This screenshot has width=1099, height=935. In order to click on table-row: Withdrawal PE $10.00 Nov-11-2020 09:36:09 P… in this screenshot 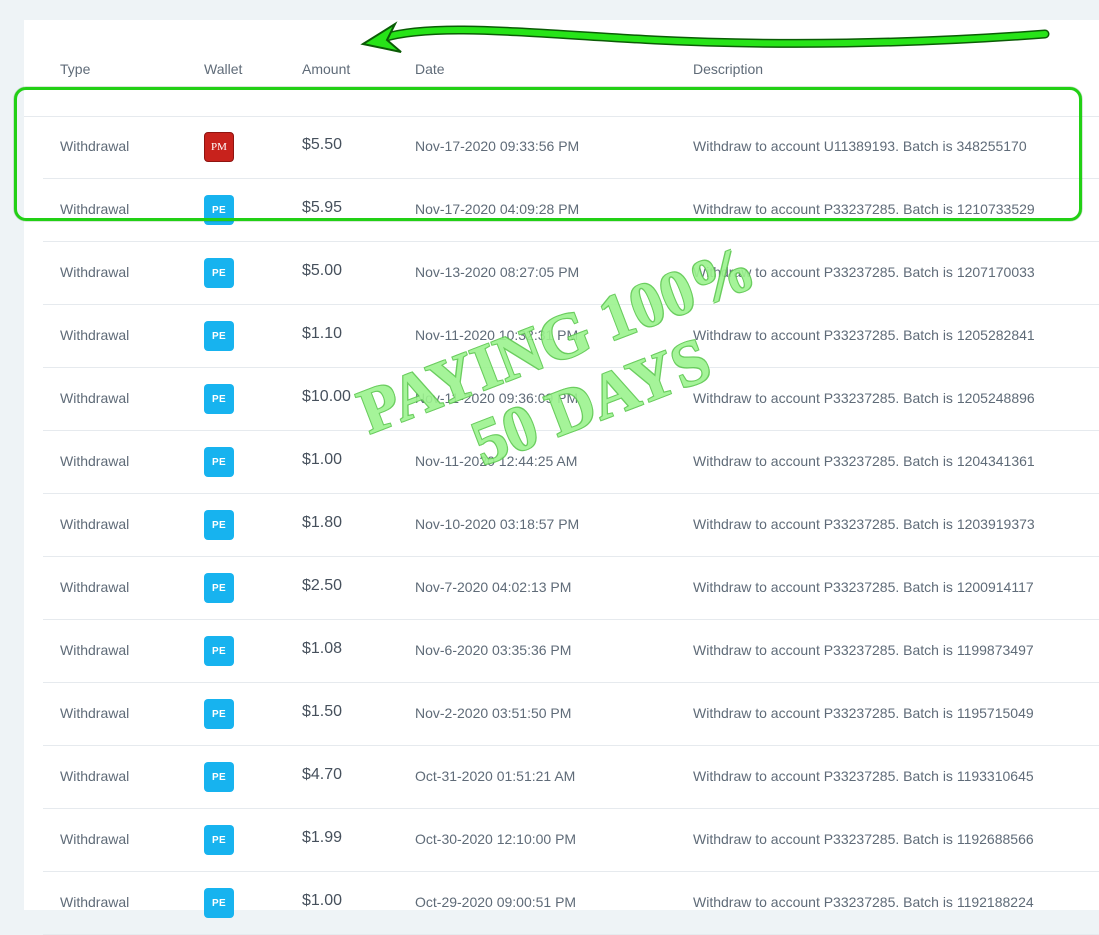, I will do `click(571, 399)`.